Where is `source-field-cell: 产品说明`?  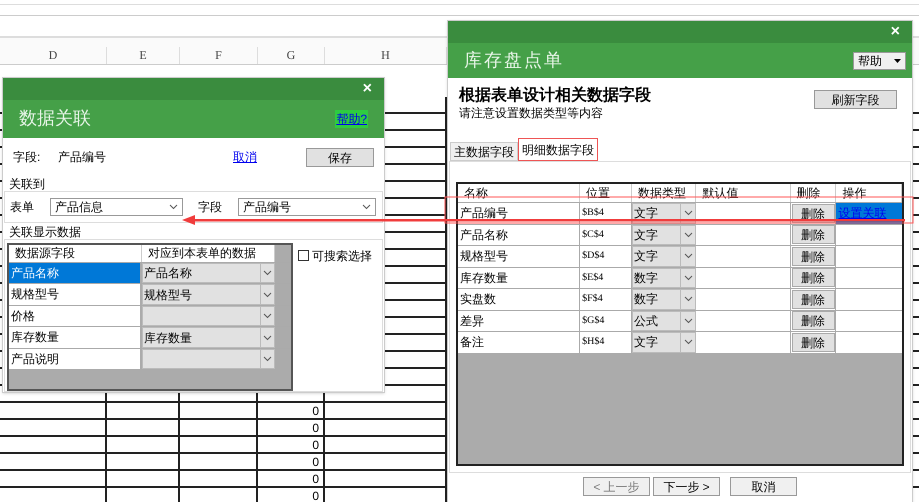
source-field-cell: 产品说明 is located at coordinates (74, 359).